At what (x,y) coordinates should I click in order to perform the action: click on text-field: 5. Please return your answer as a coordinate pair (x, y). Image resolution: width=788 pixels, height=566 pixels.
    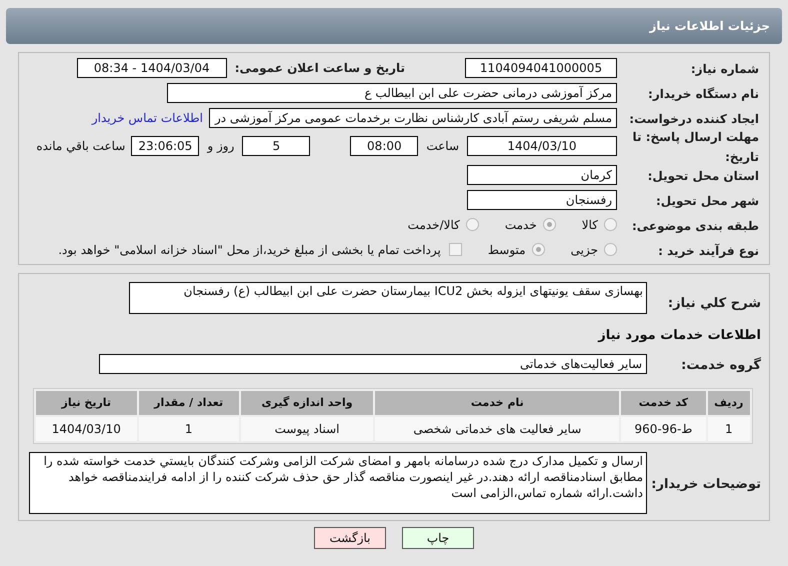
    Looking at the image, I should click on (276, 146).